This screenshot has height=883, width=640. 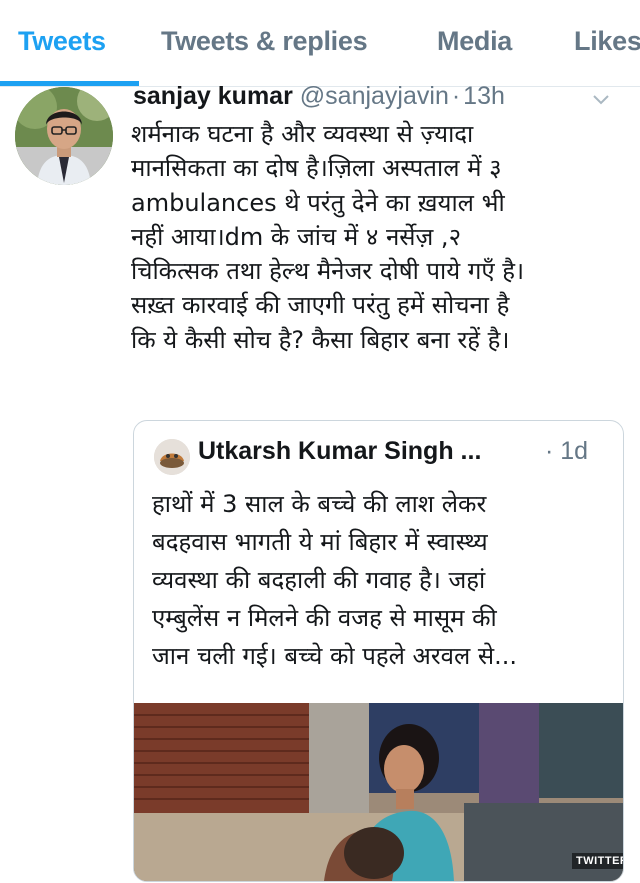 What do you see at coordinates (264, 41) in the screenshot?
I see `tab-tweets-and-replies: Tweets & replies` at bounding box center [264, 41].